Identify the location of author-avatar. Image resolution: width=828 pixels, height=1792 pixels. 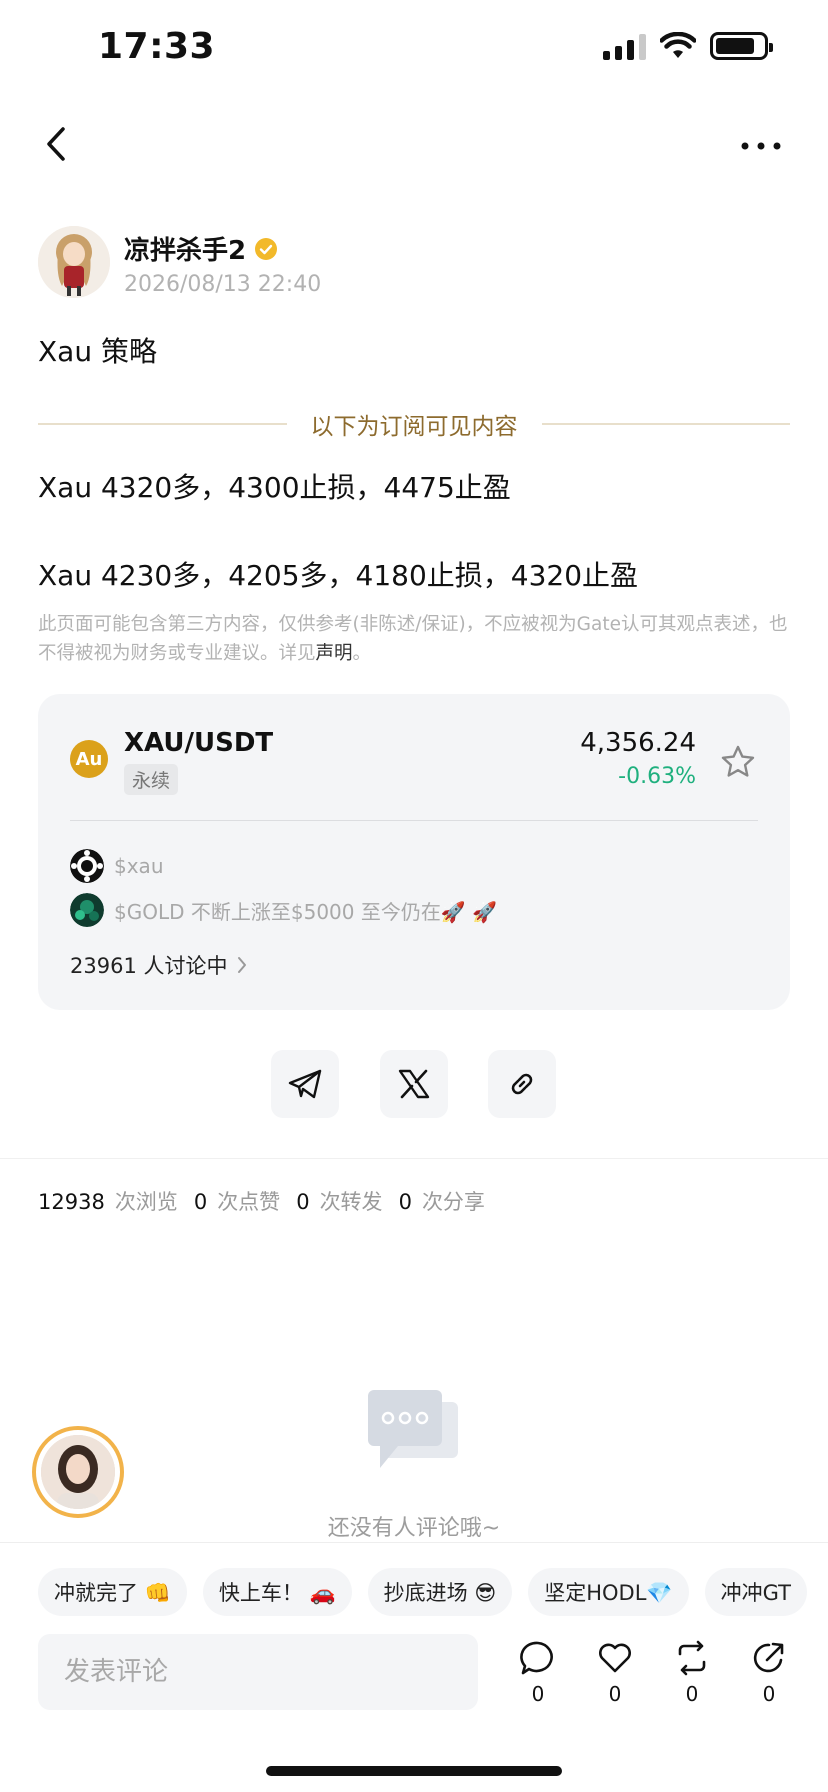
(74, 262).